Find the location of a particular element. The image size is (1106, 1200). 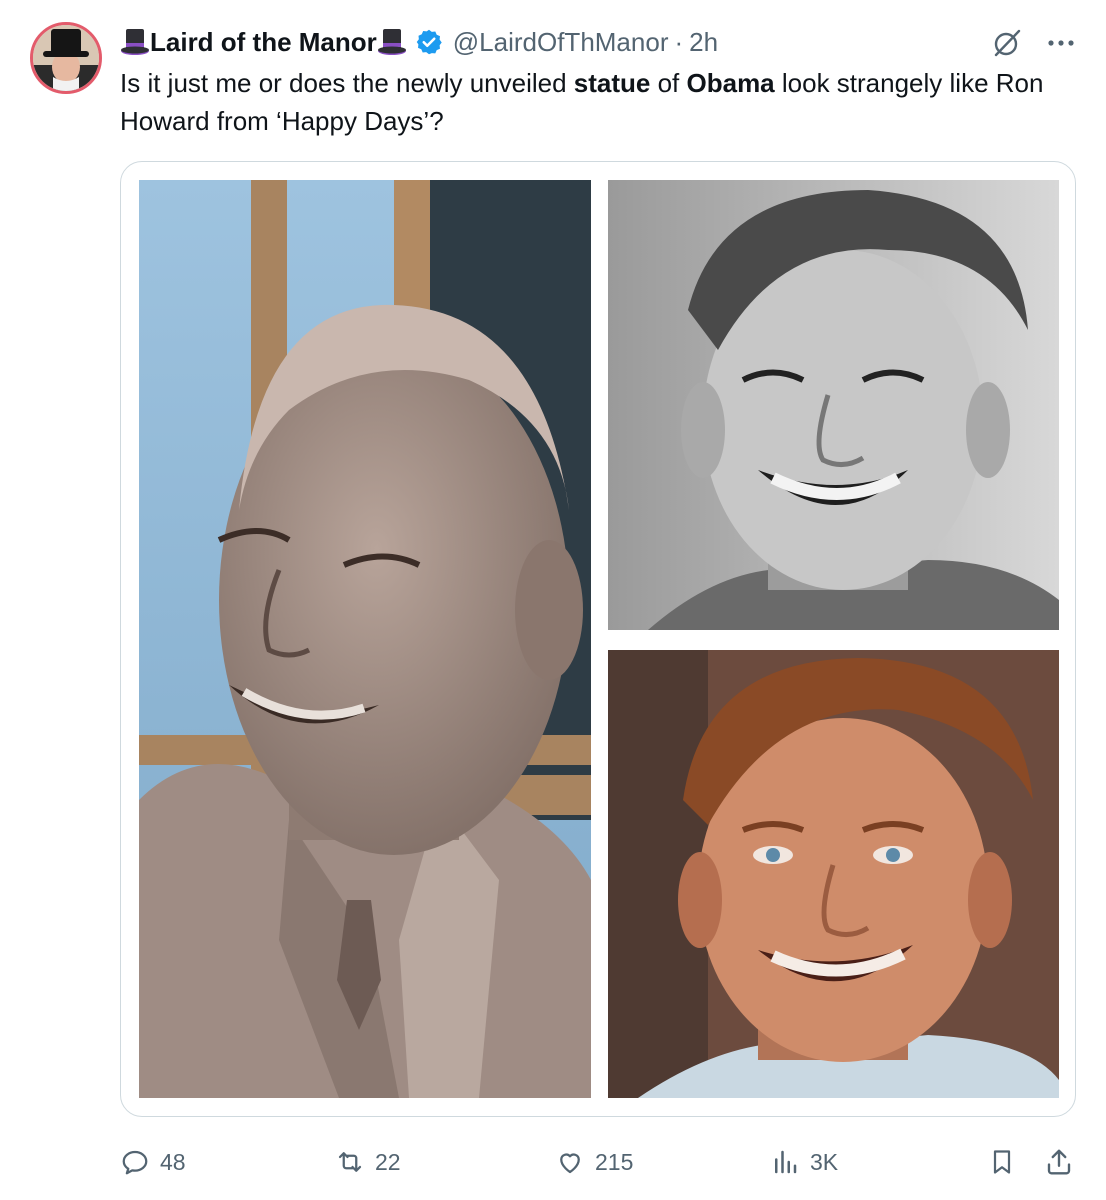

heart-icon is located at coordinates (570, 1163).